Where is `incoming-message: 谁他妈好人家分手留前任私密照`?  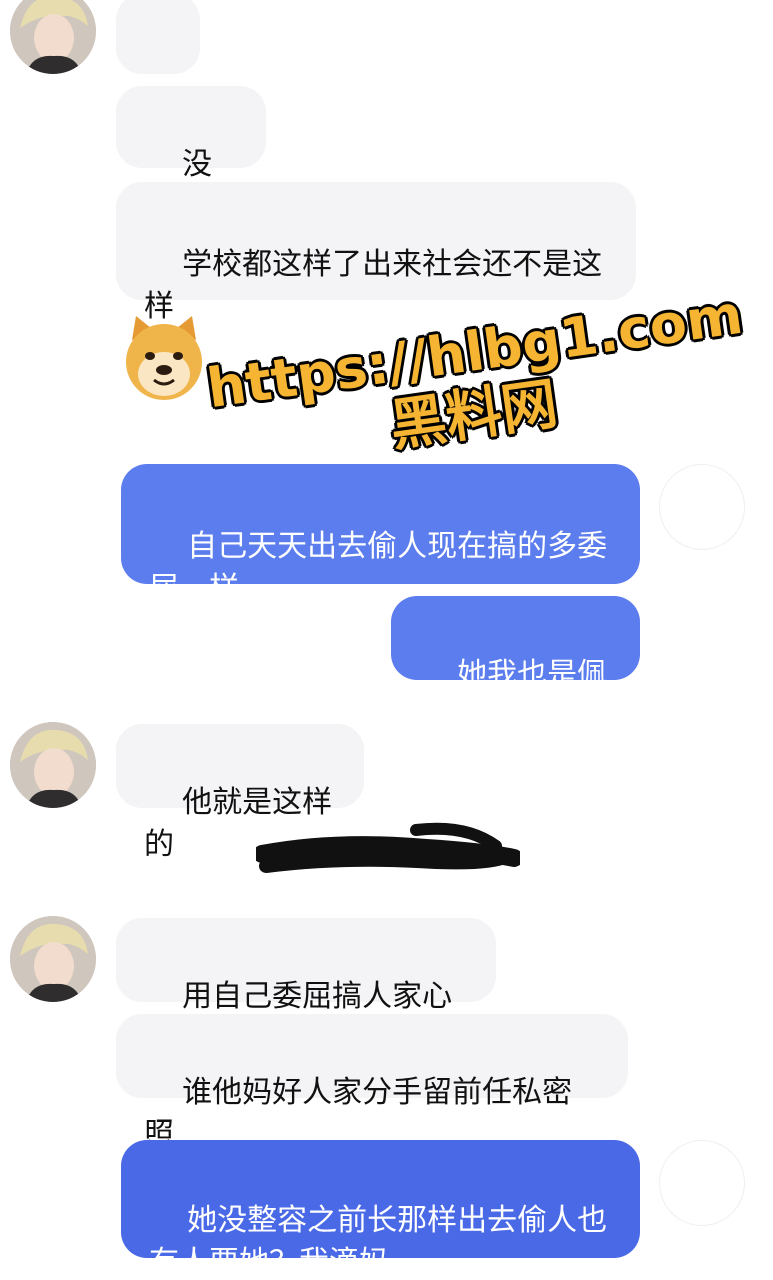
incoming-message: 谁他妈好人家分手留前任私密照 is located at coordinates (372, 1083).